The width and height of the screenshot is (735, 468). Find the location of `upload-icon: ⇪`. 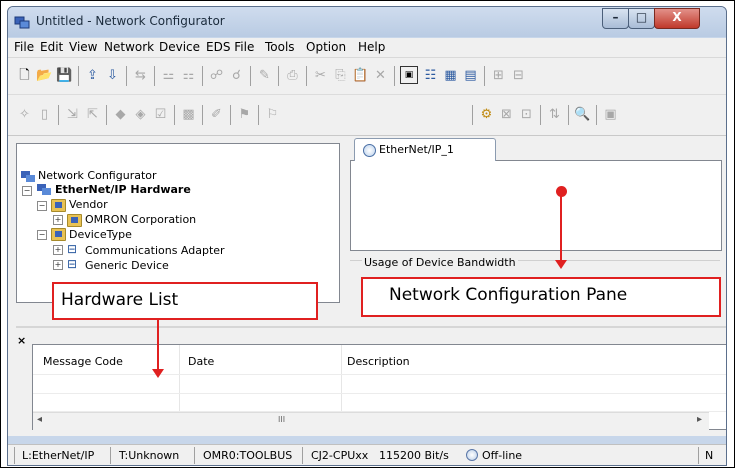

upload-icon: ⇪ is located at coordinates (92, 75).